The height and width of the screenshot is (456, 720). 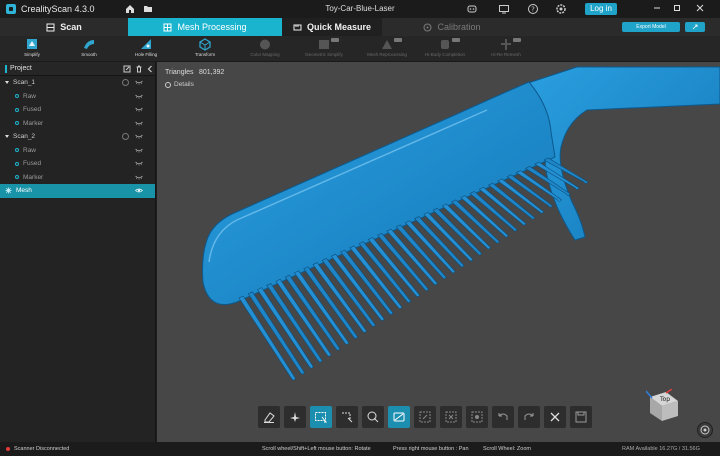 What do you see at coordinates (33, 123) in the screenshot?
I see `tree-item-label: Marker` at bounding box center [33, 123].